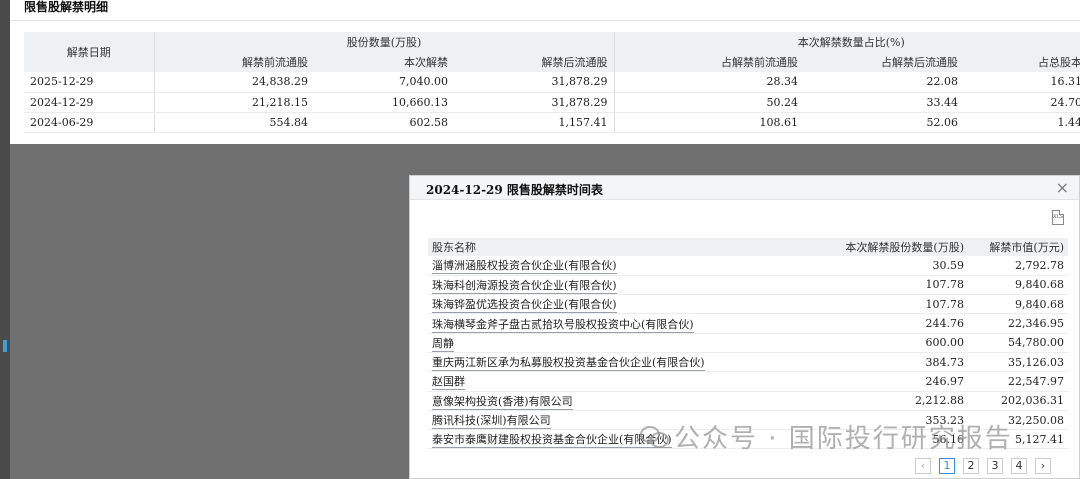  What do you see at coordinates (1018, 420) in the screenshot?
I see `cell-value: 32,250.08` at bounding box center [1018, 420].